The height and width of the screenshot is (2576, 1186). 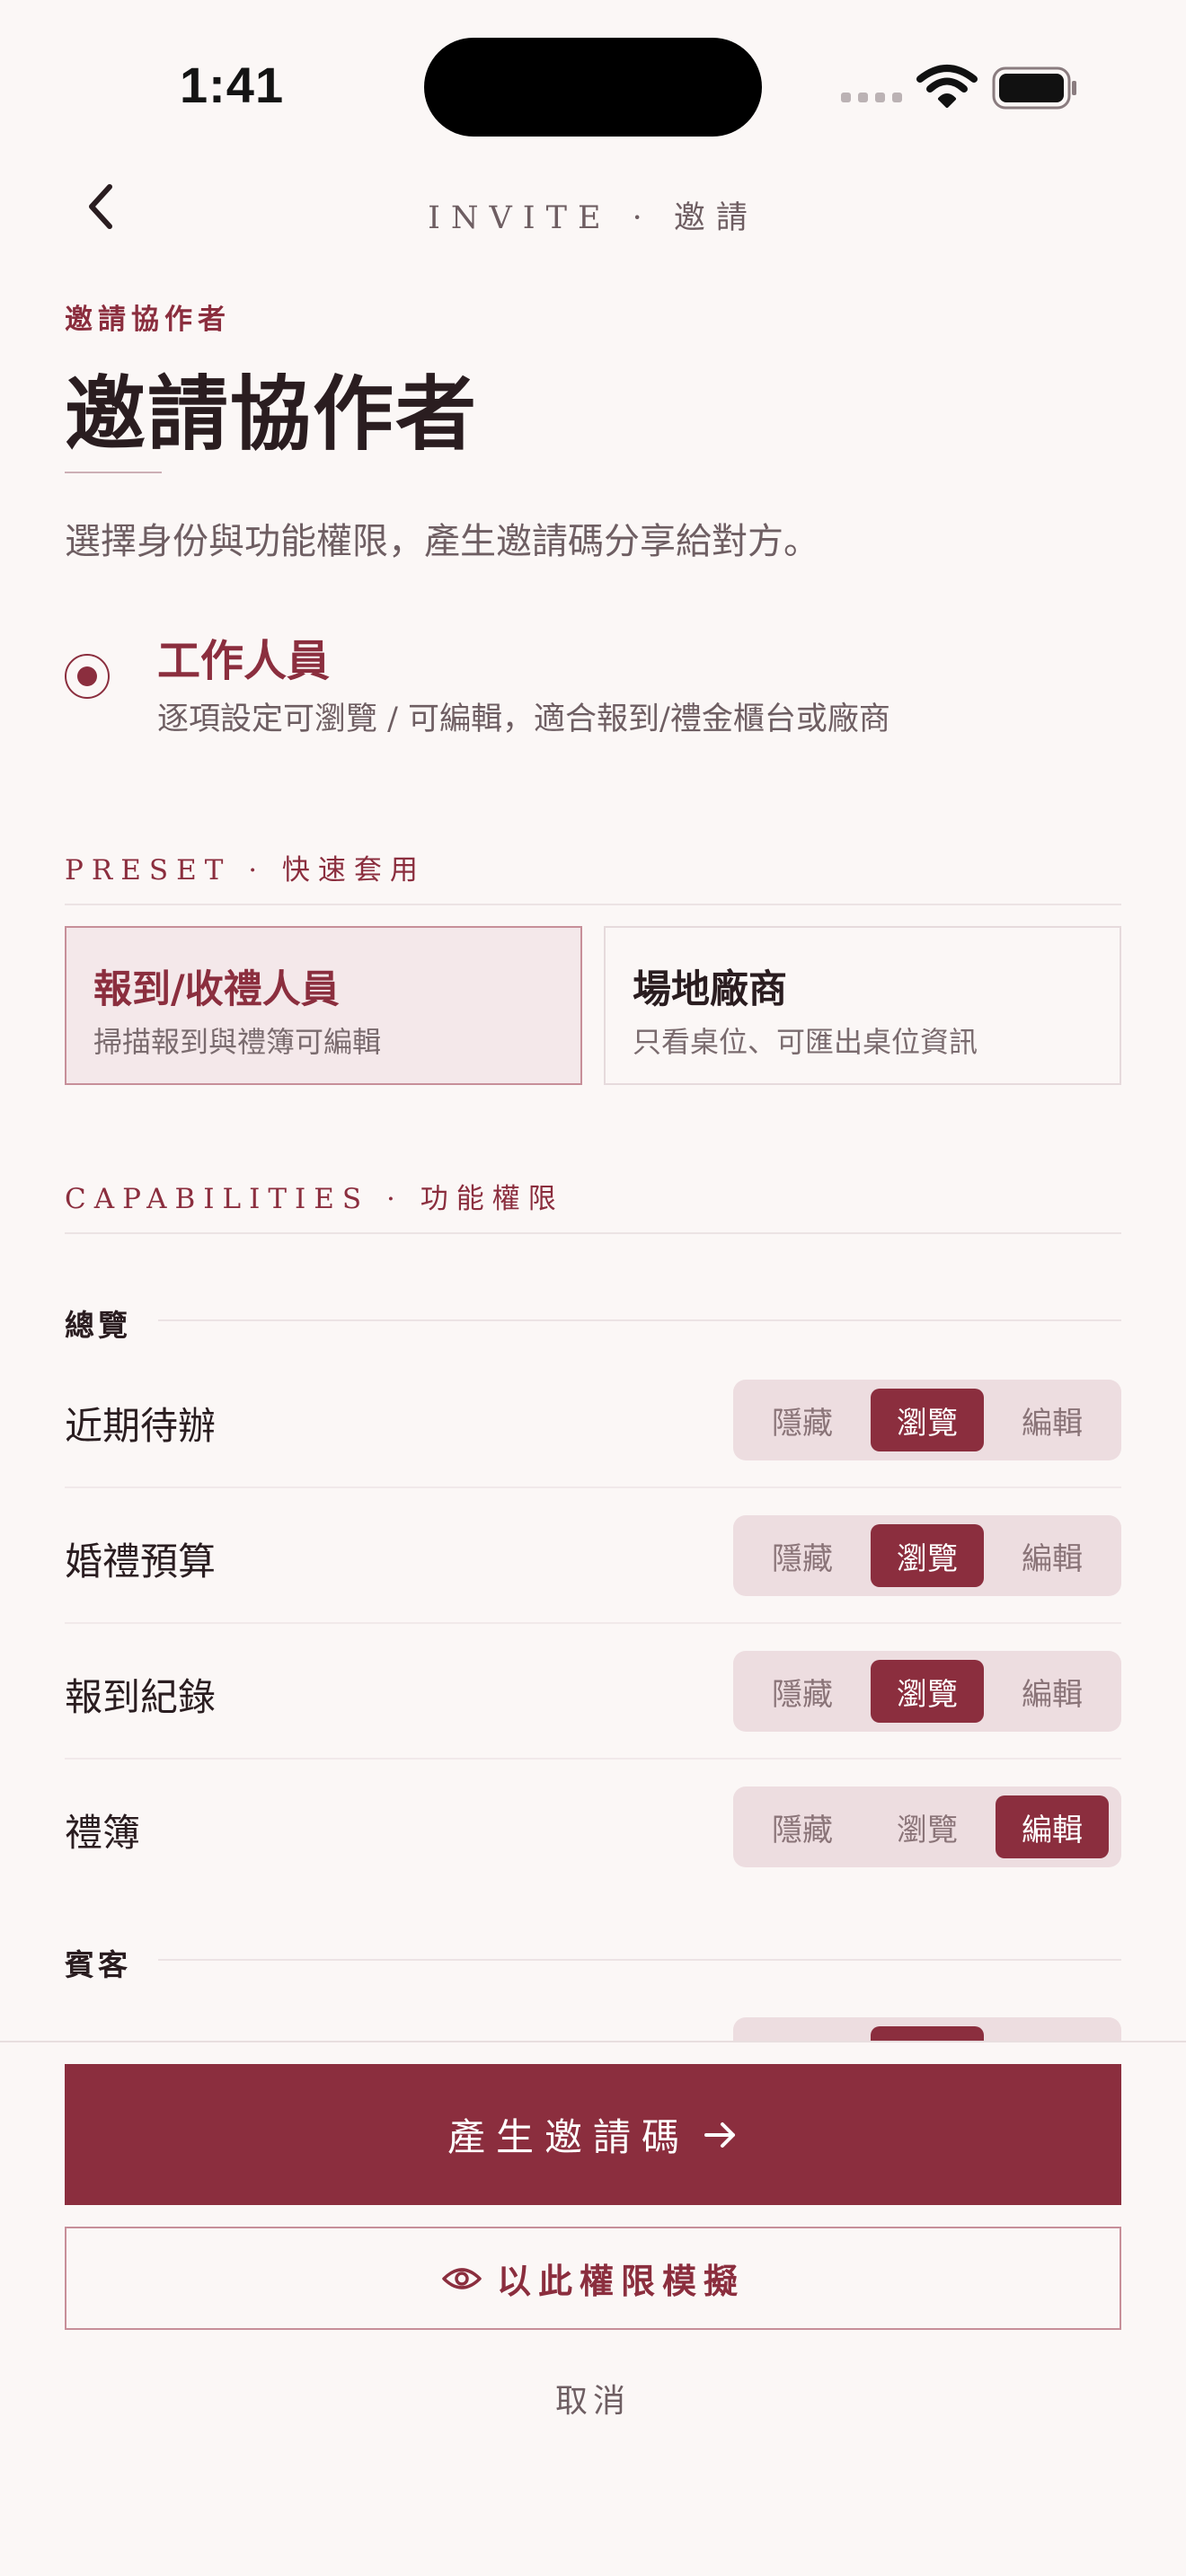 I want to click on capability-label: 禮簿, so click(x=103, y=1833).